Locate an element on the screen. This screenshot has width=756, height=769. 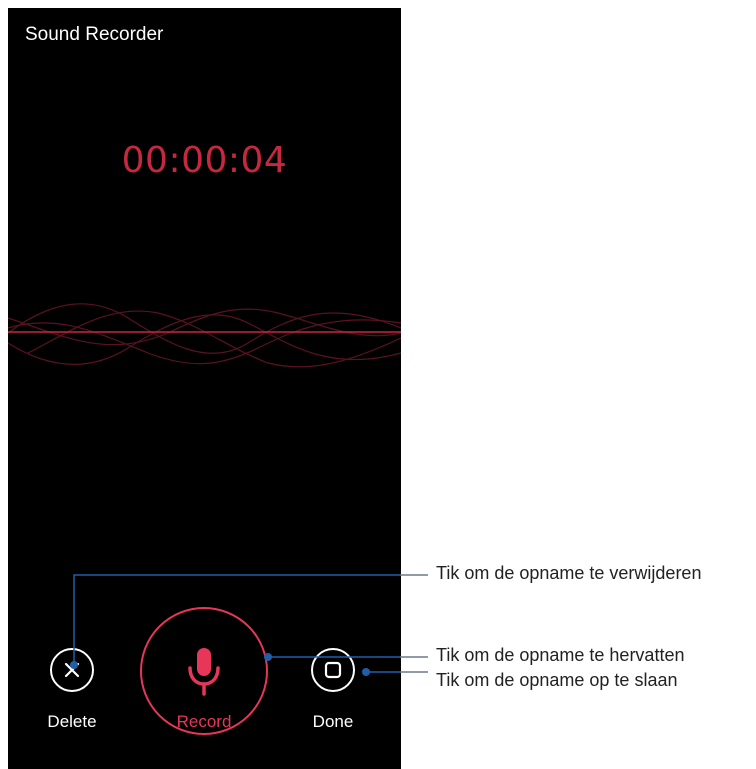
recording-timer: 00:00:04 is located at coordinates (204, 160).